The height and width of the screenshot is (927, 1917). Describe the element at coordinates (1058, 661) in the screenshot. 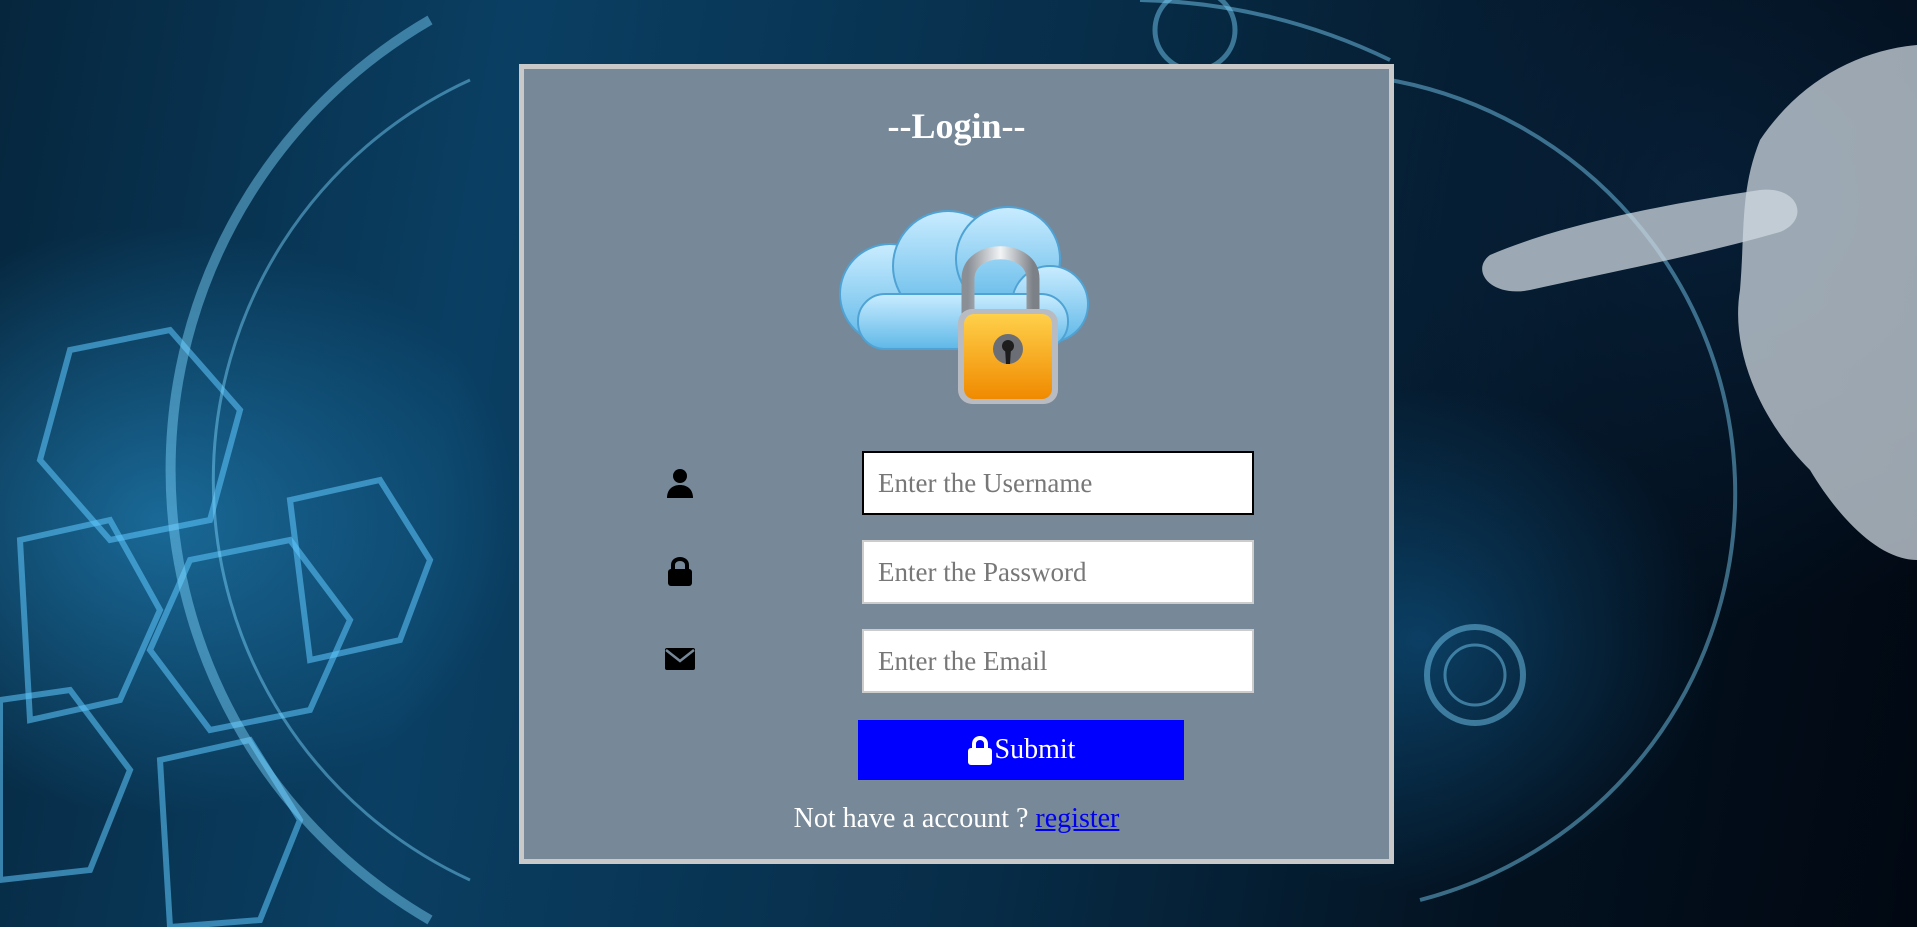

I see `email-input` at that location.